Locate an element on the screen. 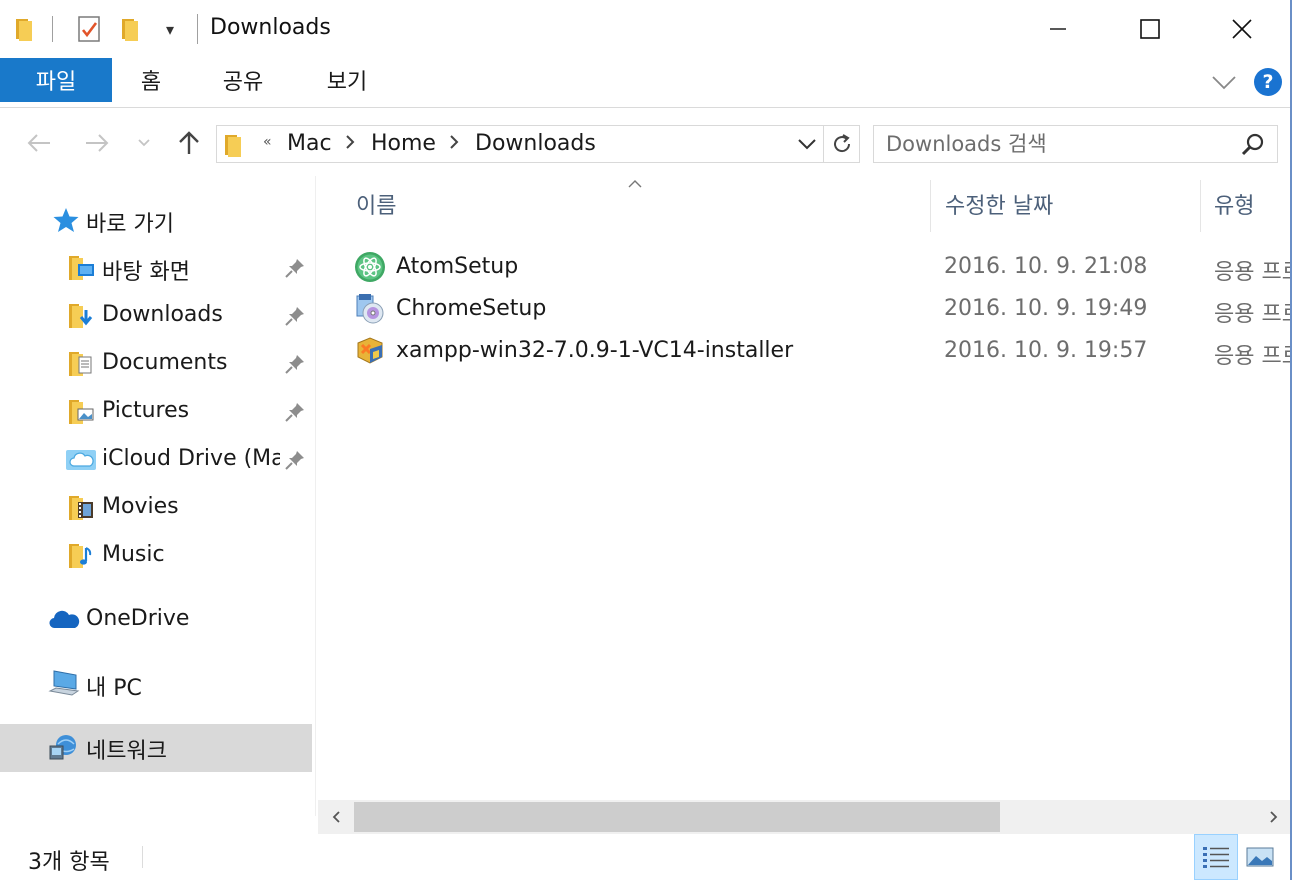  nav-item-label: Documents is located at coordinates (165, 362).